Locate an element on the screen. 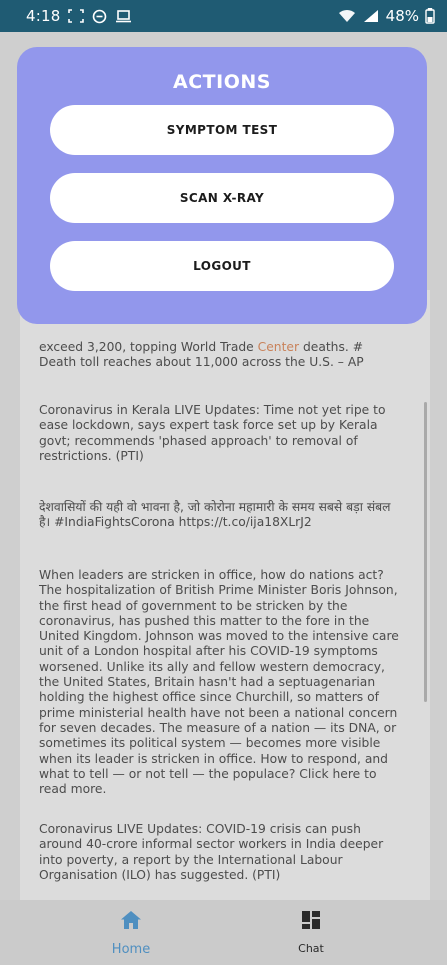 The width and height of the screenshot is (447, 965). nav-item-home: Home is located at coordinates (131, 933).